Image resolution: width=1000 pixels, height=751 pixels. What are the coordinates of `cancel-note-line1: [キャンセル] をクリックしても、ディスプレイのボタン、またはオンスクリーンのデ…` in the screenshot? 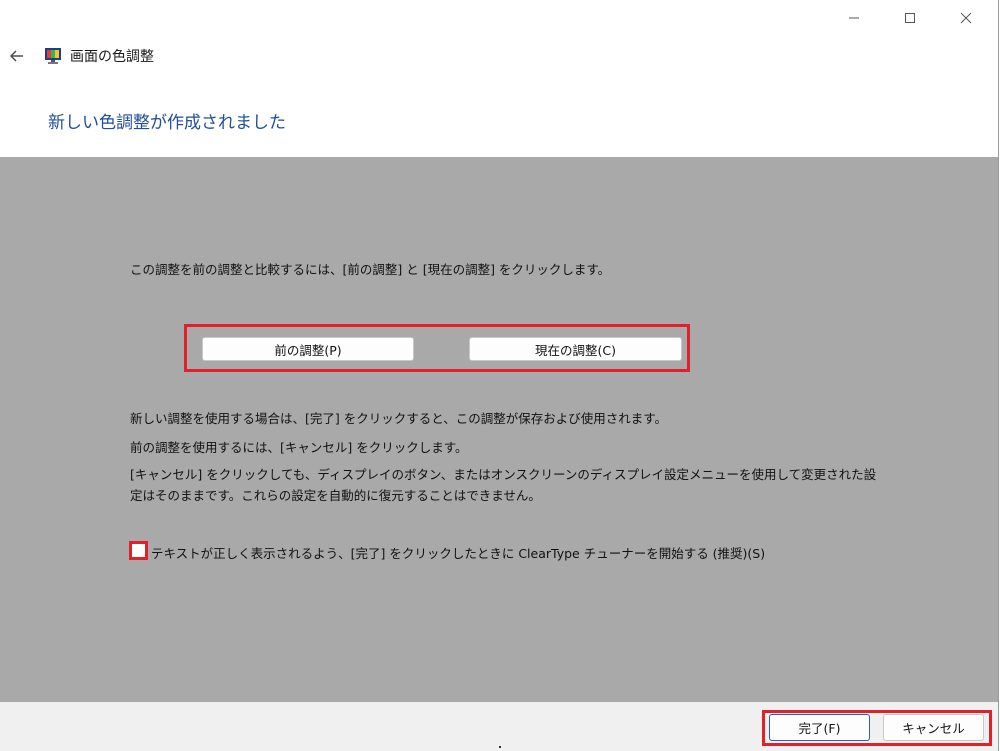 It's located at (503, 474).